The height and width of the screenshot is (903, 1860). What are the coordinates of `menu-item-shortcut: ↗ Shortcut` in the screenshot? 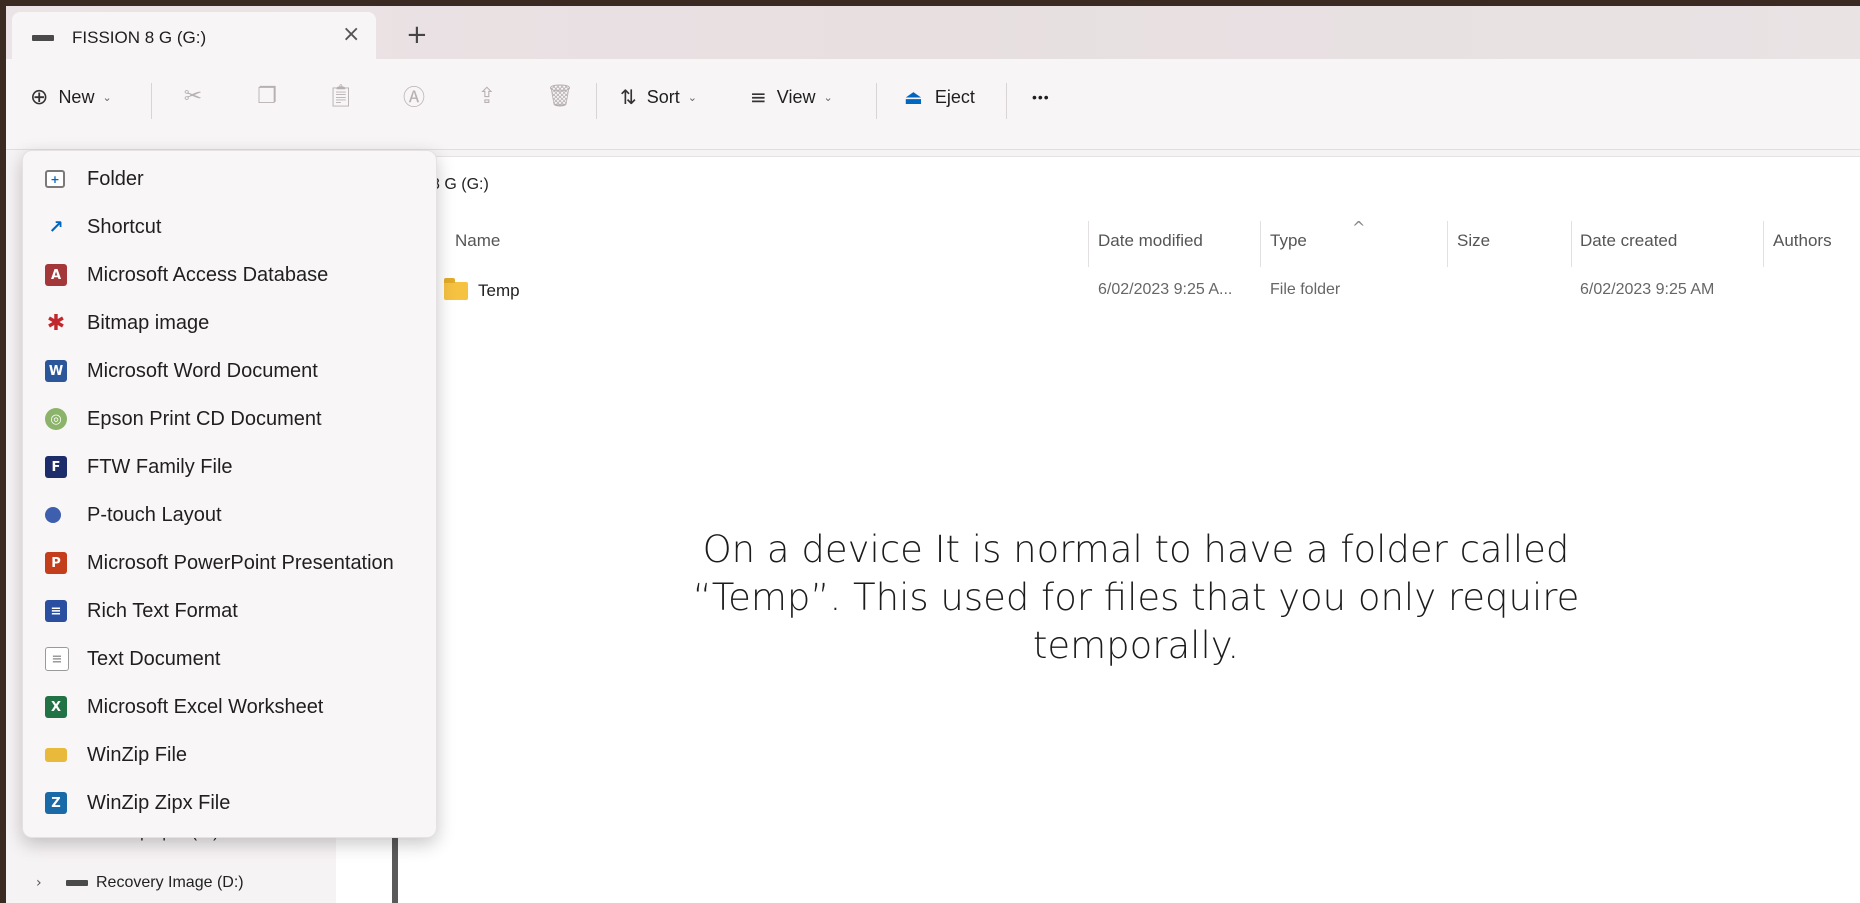 It's located at (229, 227).